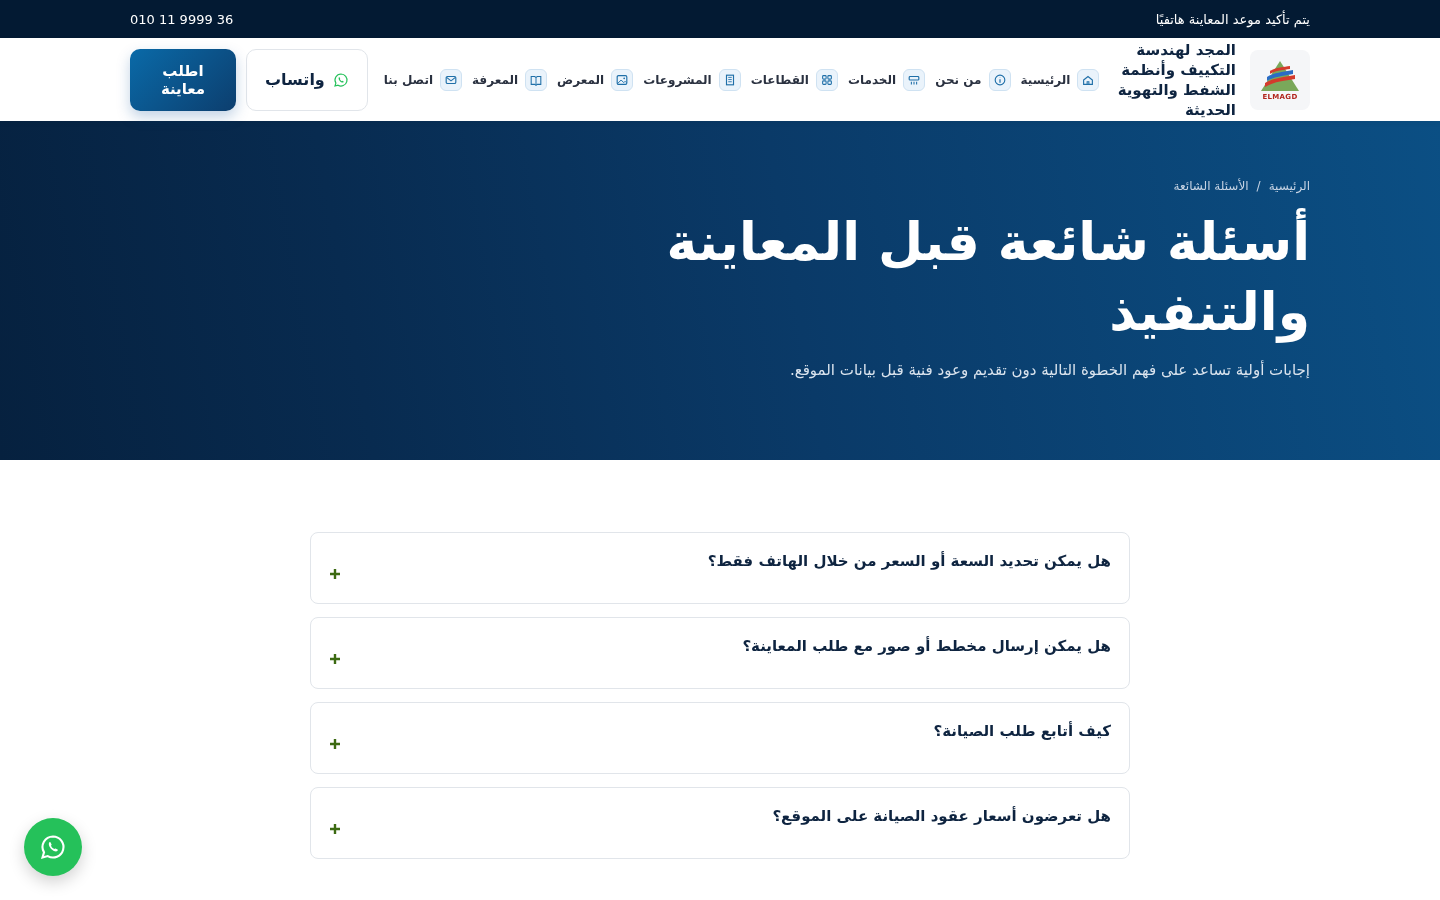  I want to click on nav-link: المعرفة, so click(510, 79).